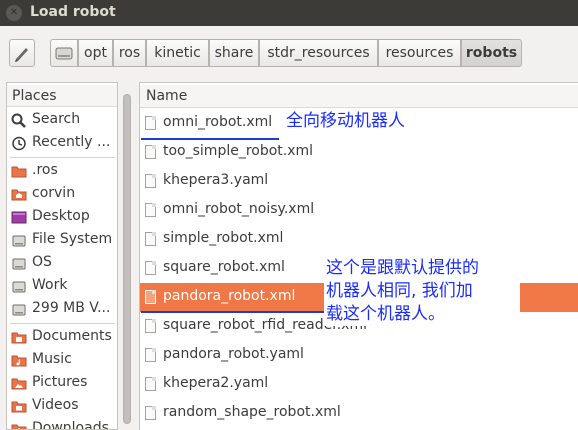  Describe the element at coordinates (50, 285) in the screenshot. I see `sidebar-item-label: Work` at that location.